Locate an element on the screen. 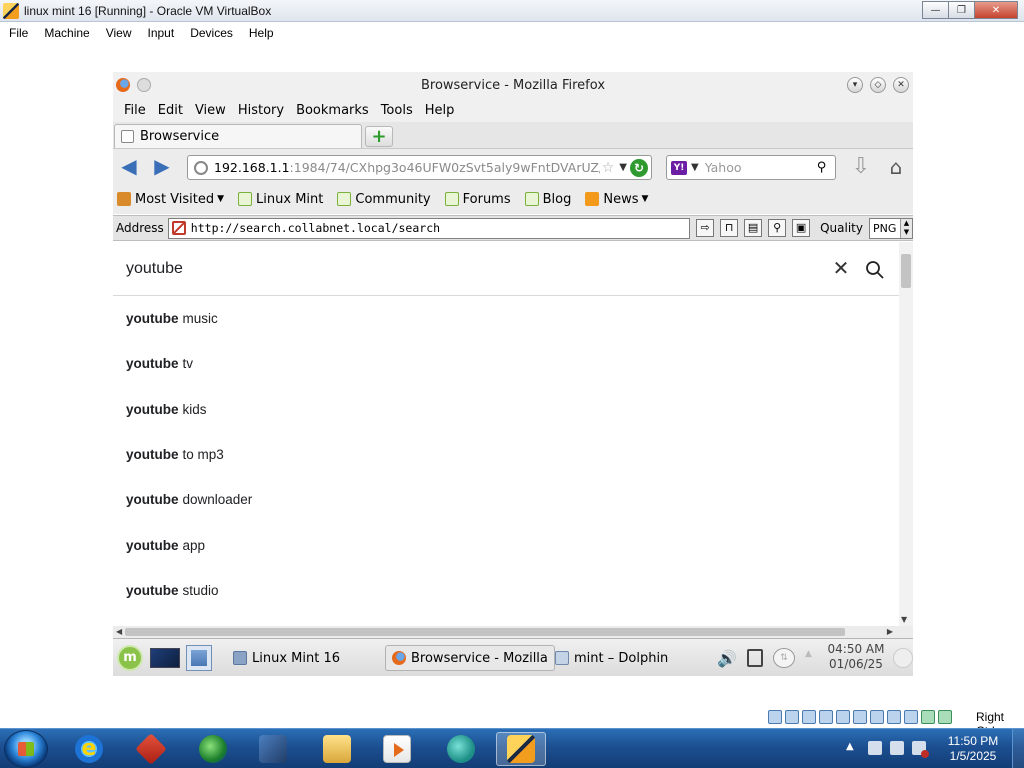 The height and width of the screenshot is (768, 1024). suggestion-item: youtube downloader is located at coordinates (506, 499).